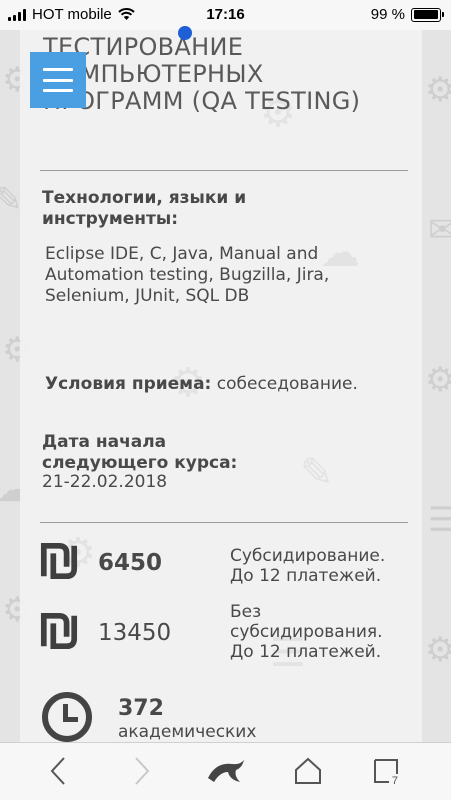 Image resolution: width=451 pixels, height=800 pixels. Describe the element at coordinates (225, 15) in the screenshot. I see `status-bar: HOT mobile 17:16 99 %` at that location.